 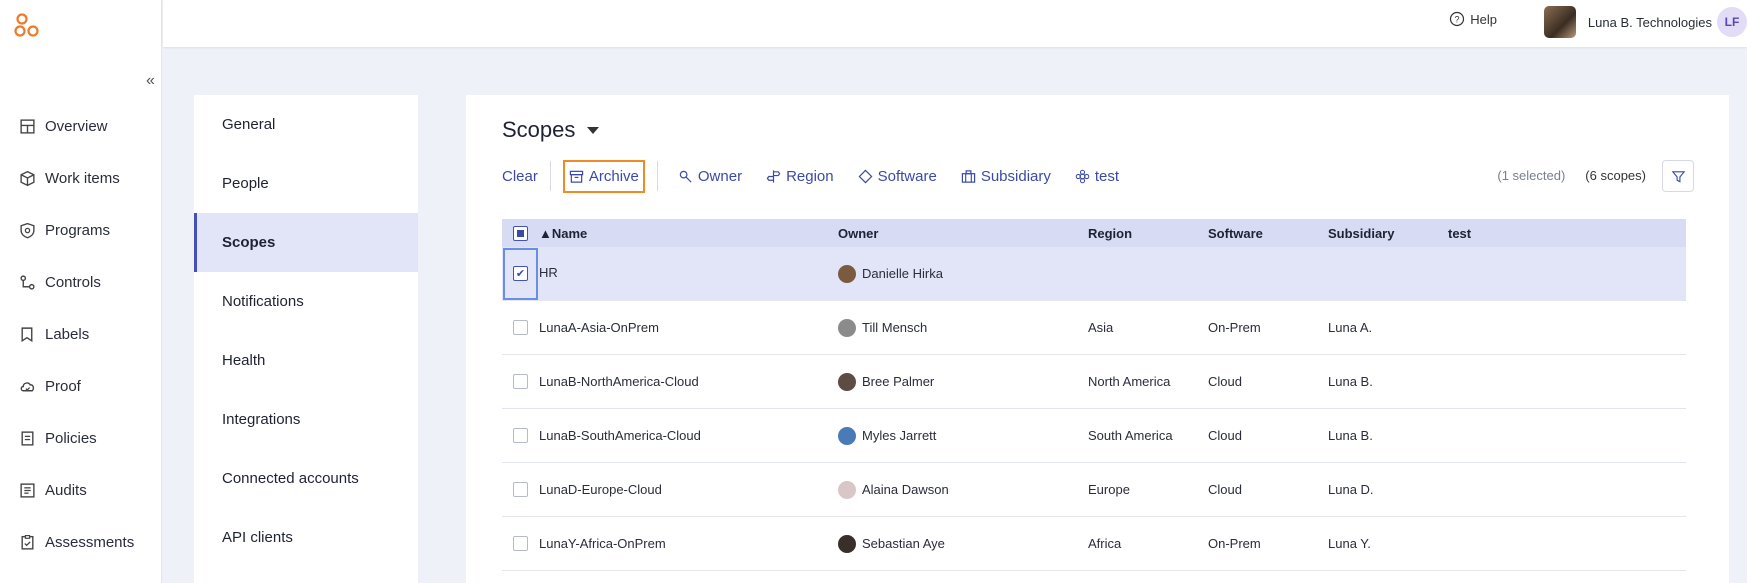 What do you see at coordinates (897, 176) in the screenshot?
I see `set-software-button: Software` at bounding box center [897, 176].